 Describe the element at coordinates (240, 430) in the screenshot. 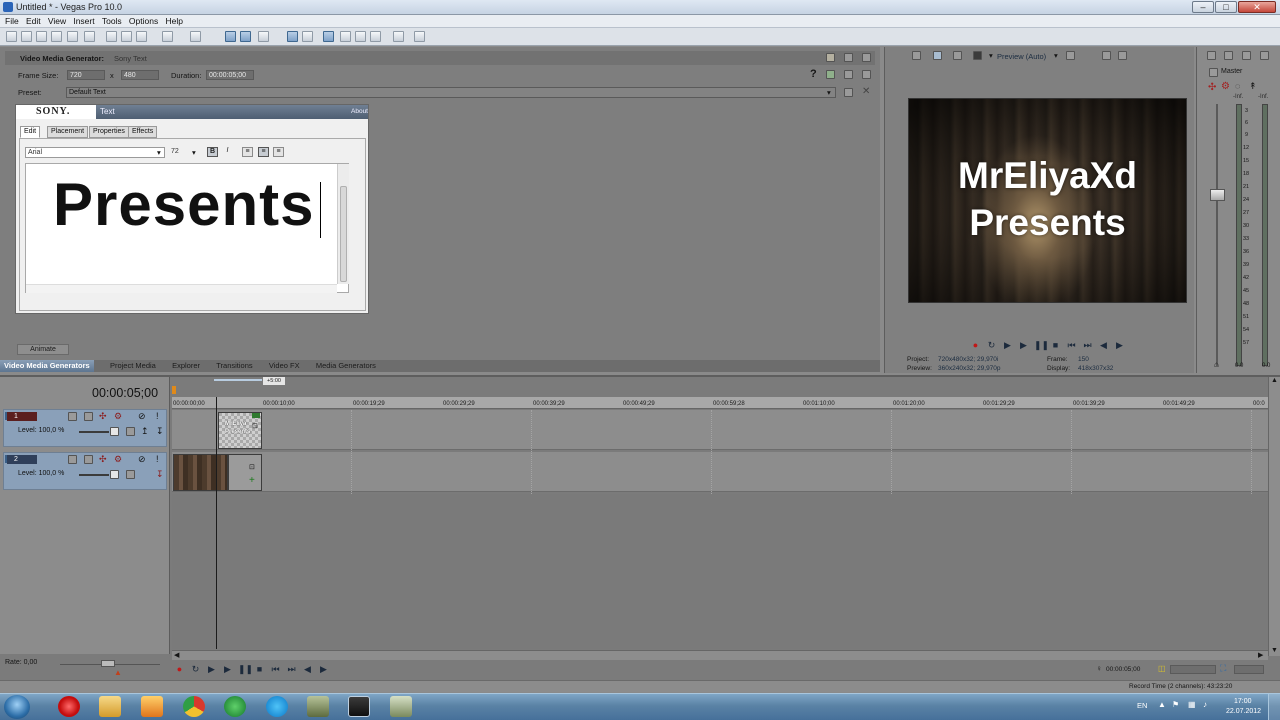

I see `text-media-clip: MrEliya Presents ⊡` at that location.